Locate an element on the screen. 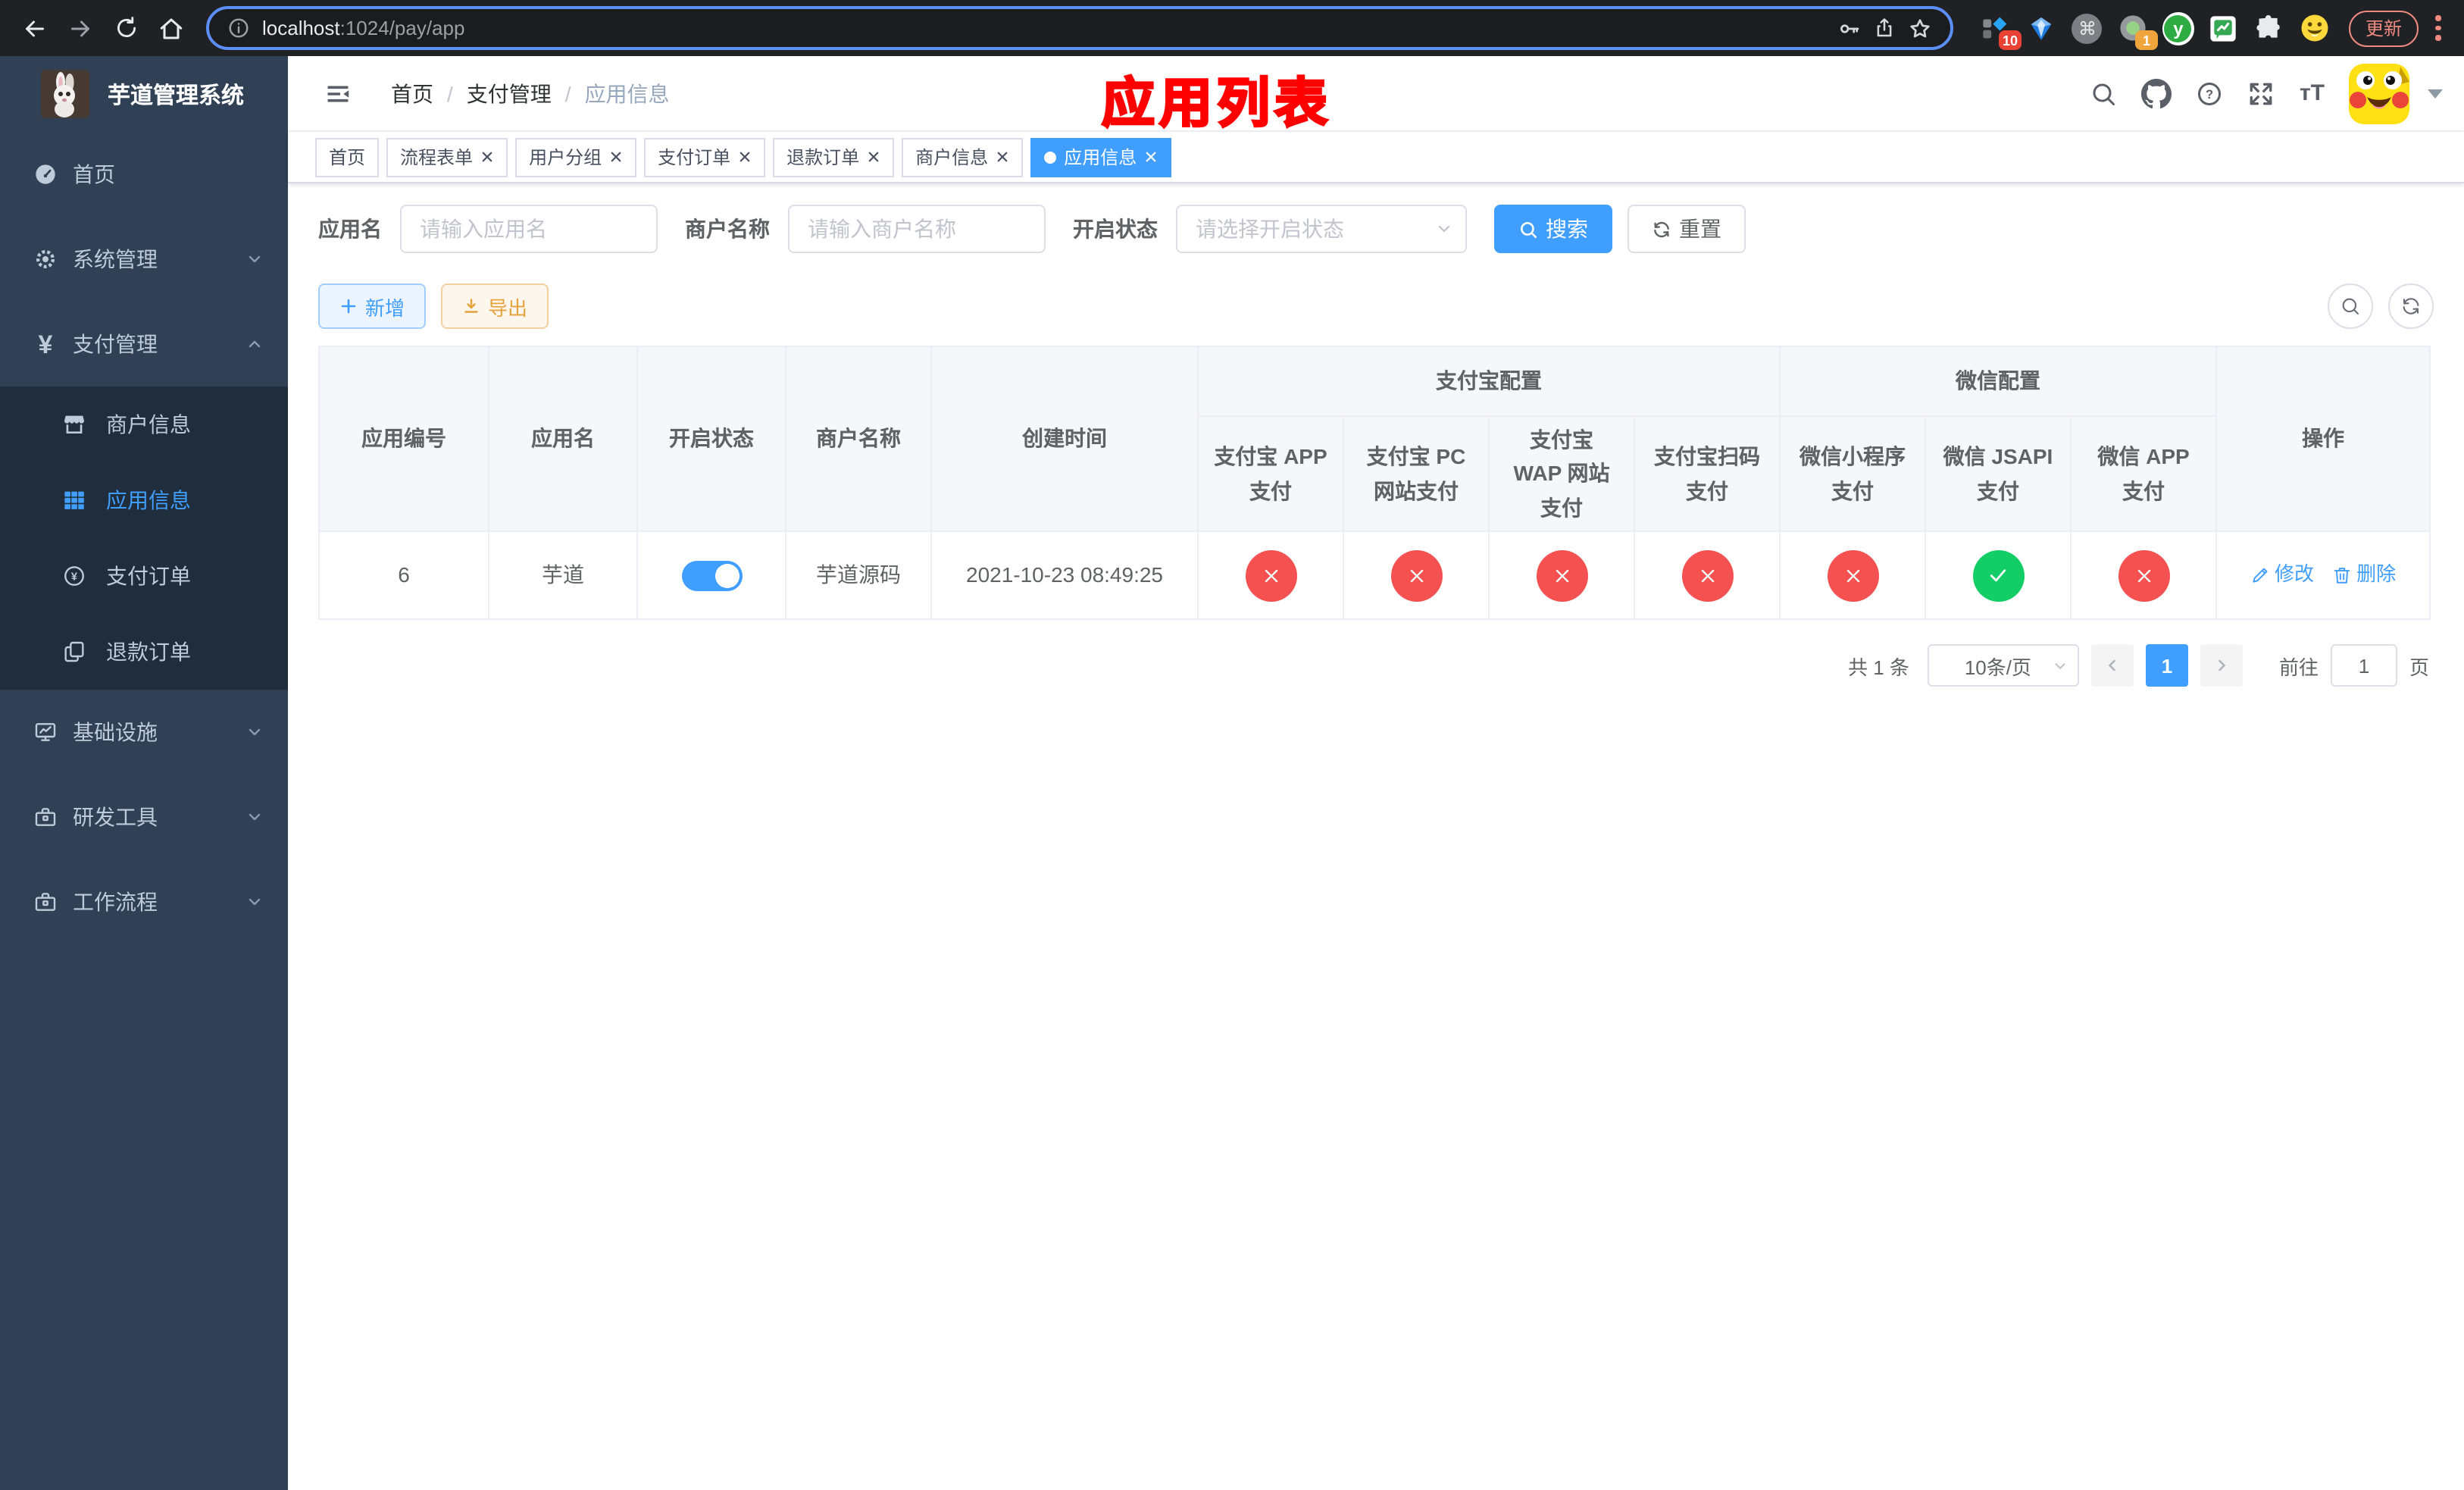  bookmark-star-icon is located at coordinates (1920, 28).